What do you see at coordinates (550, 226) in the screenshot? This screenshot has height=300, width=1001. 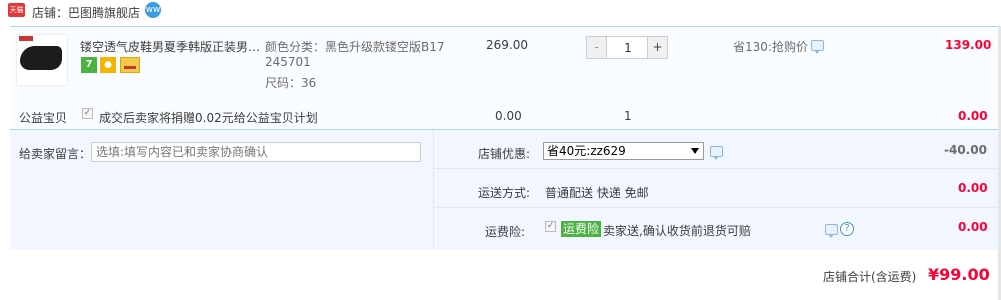 I see `insurance-checkbox: ✓` at bounding box center [550, 226].